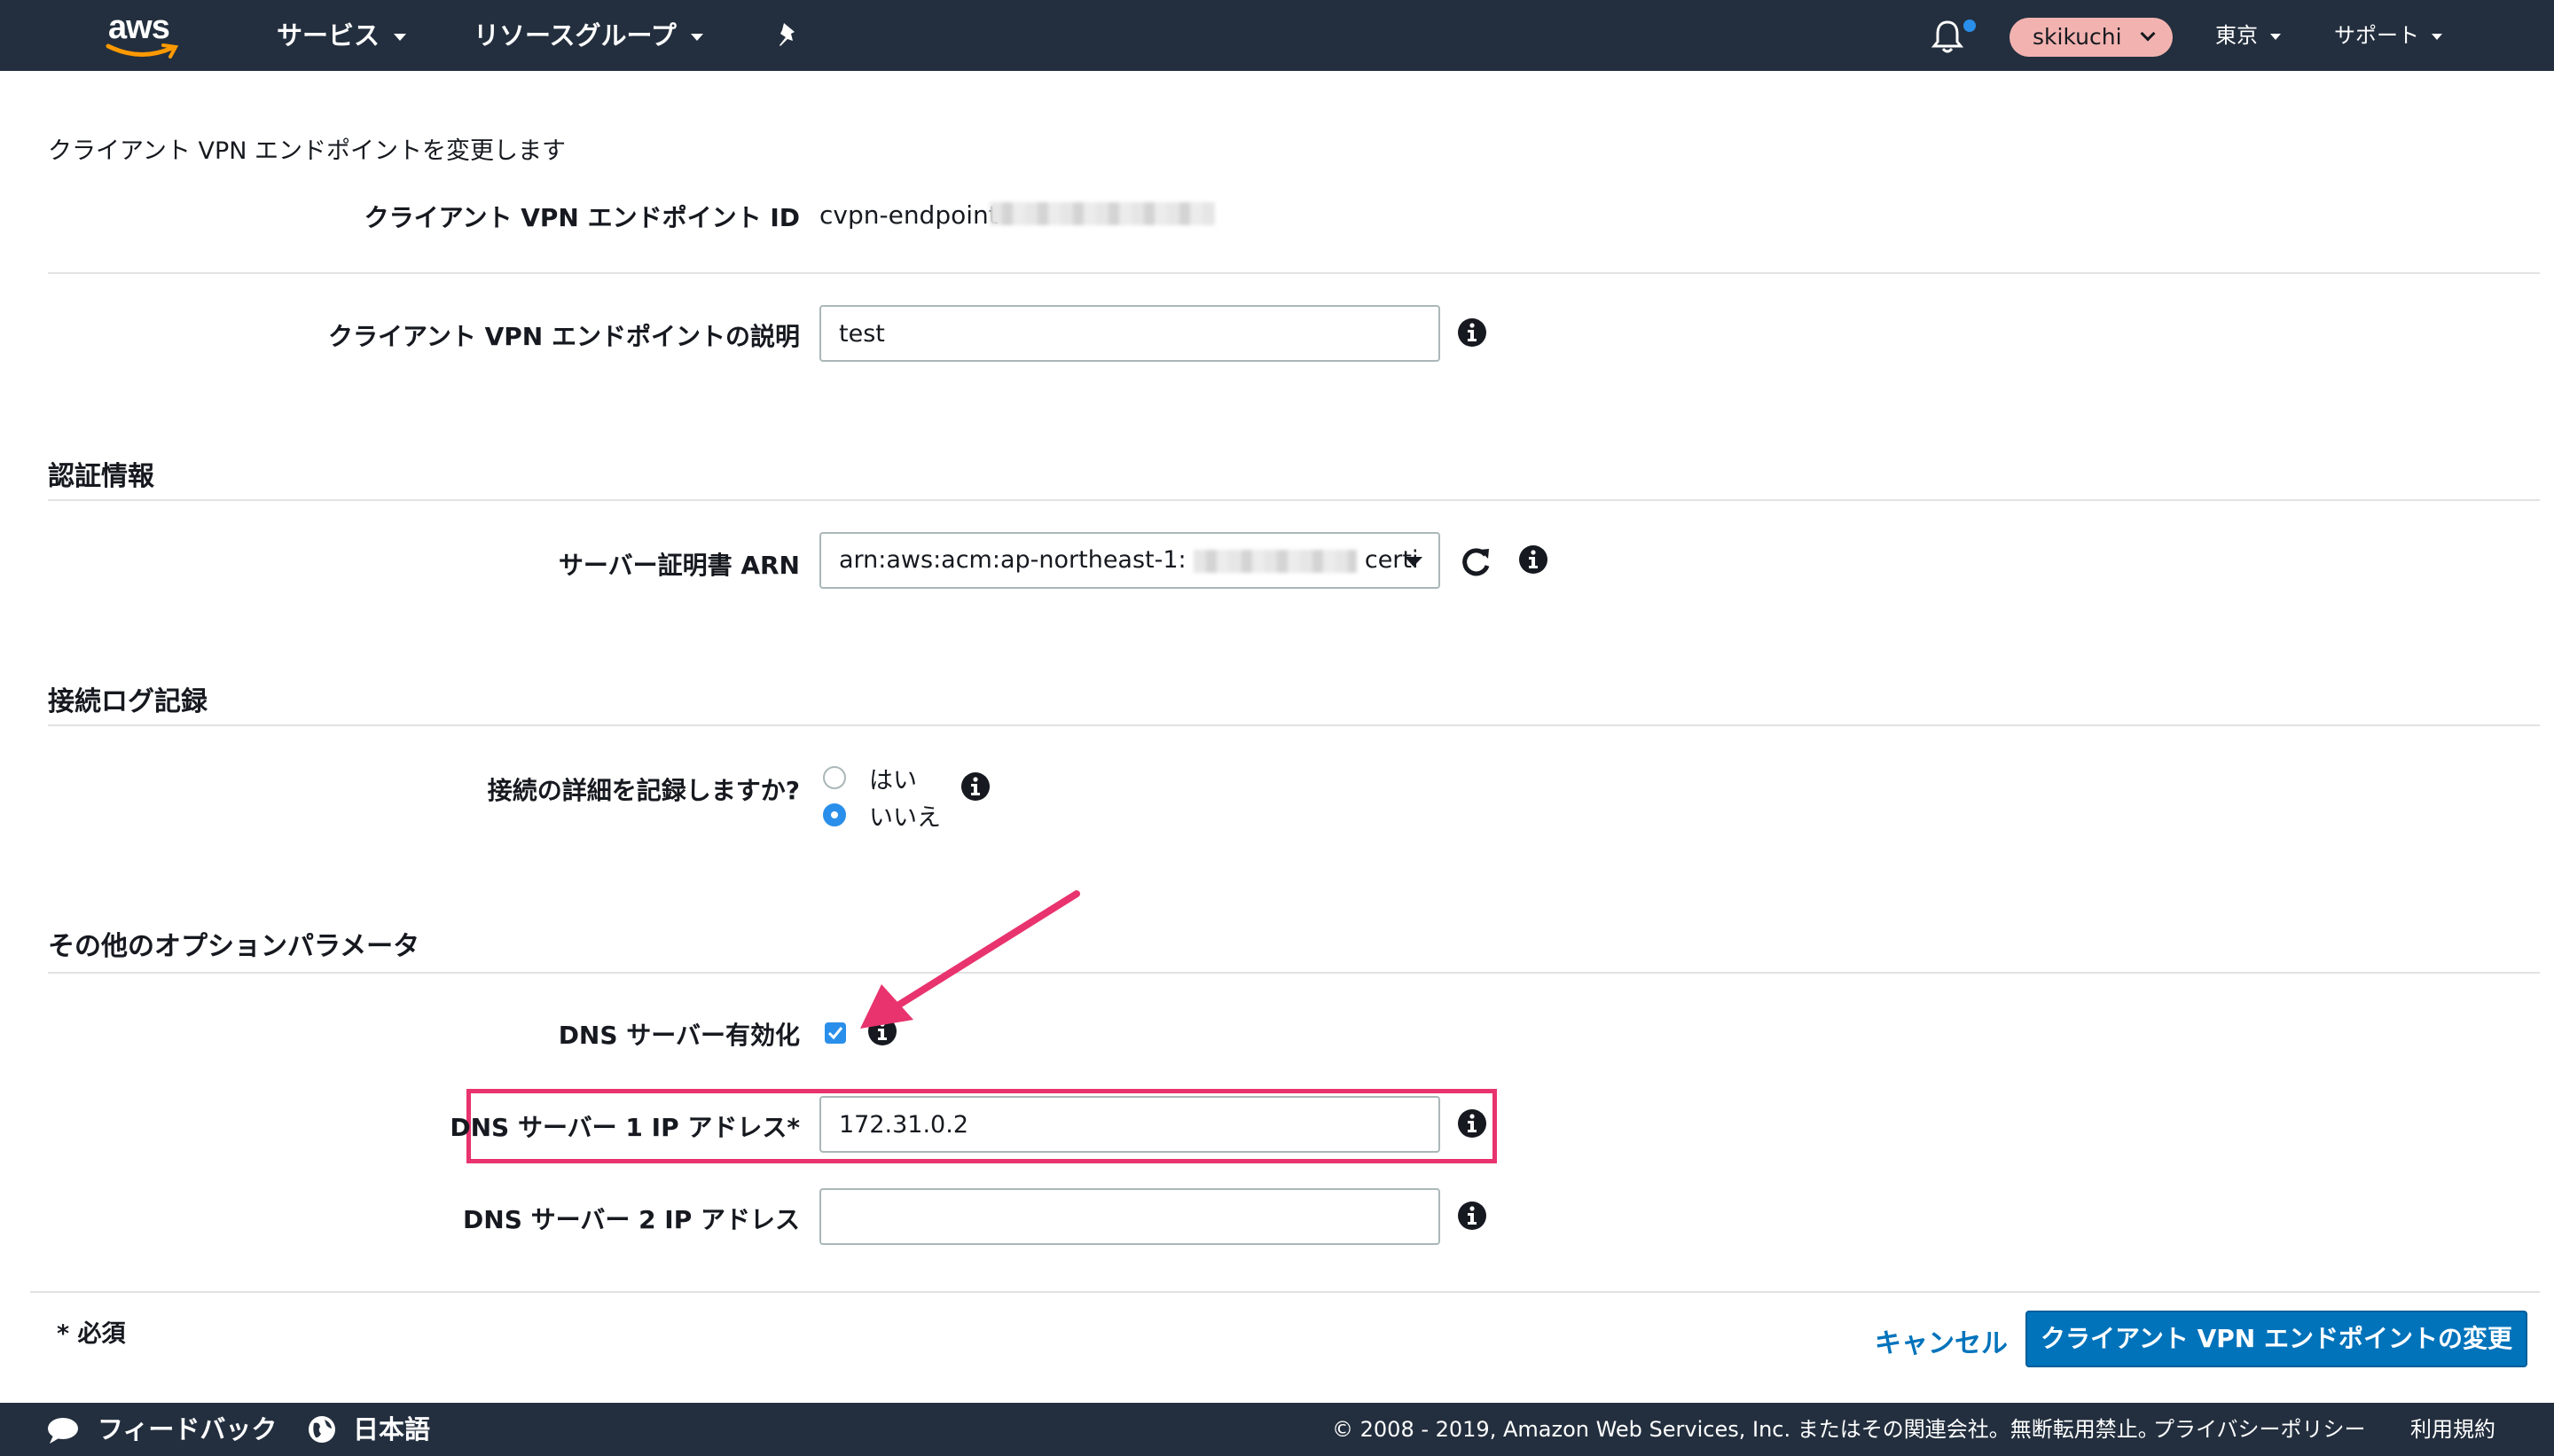 This screenshot has width=2554, height=1456. What do you see at coordinates (187, 1429) in the screenshot?
I see `feedback-link: フィードバック` at bounding box center [187, 1429].